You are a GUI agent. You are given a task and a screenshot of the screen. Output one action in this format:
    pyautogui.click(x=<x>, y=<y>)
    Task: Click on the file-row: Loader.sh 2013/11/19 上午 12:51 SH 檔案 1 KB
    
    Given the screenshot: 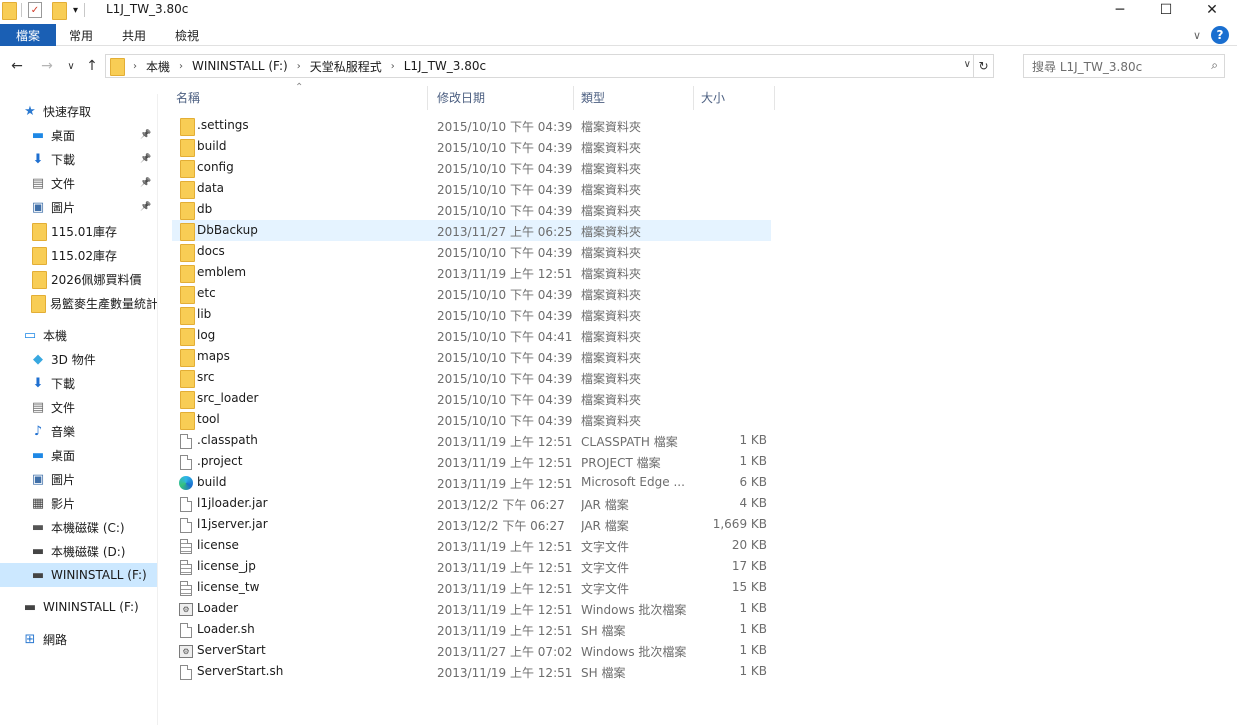 What is the action you would take?
    pyautogui.click(x=471, y=629)
    